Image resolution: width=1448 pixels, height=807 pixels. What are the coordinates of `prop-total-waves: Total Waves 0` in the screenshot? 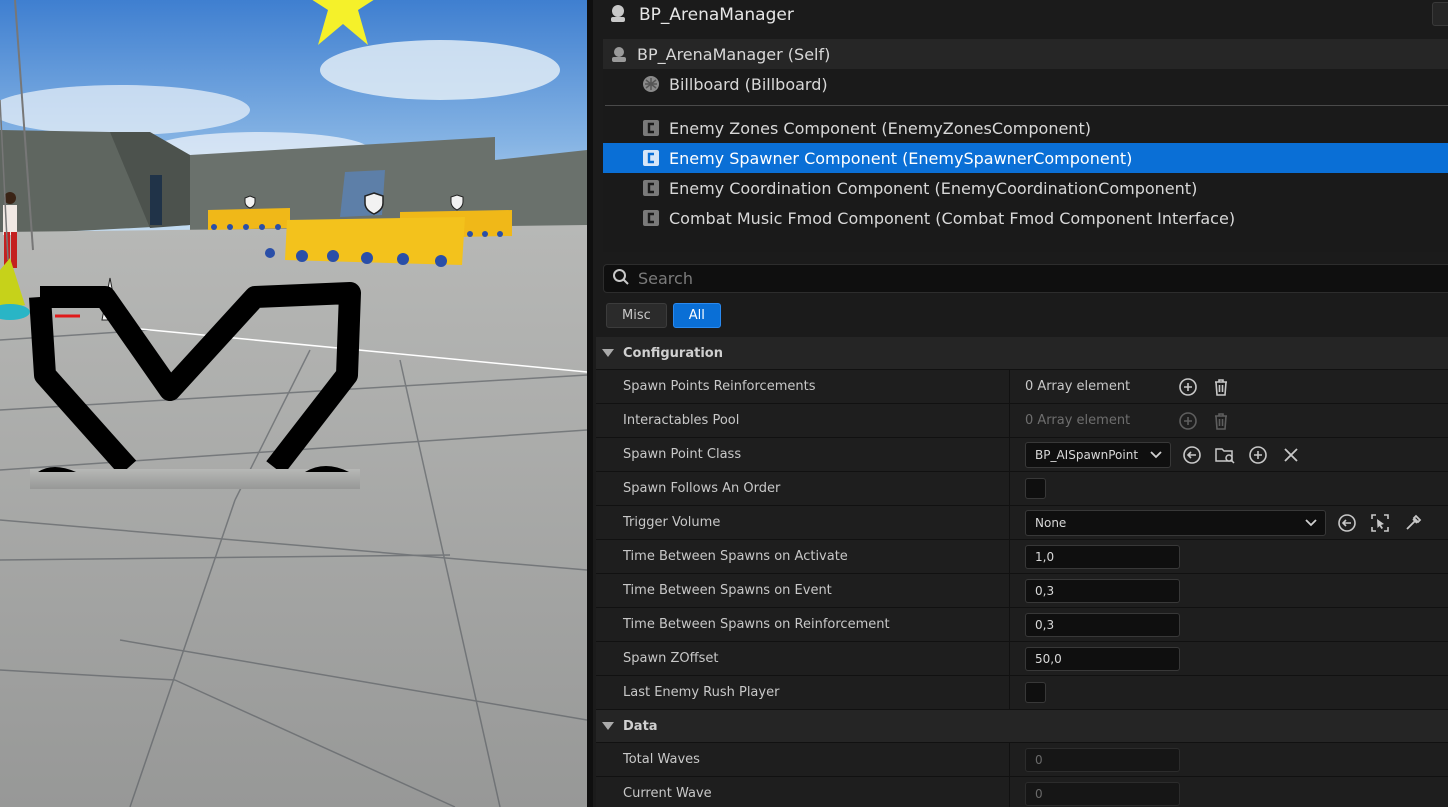 It's located at (1022, 760).